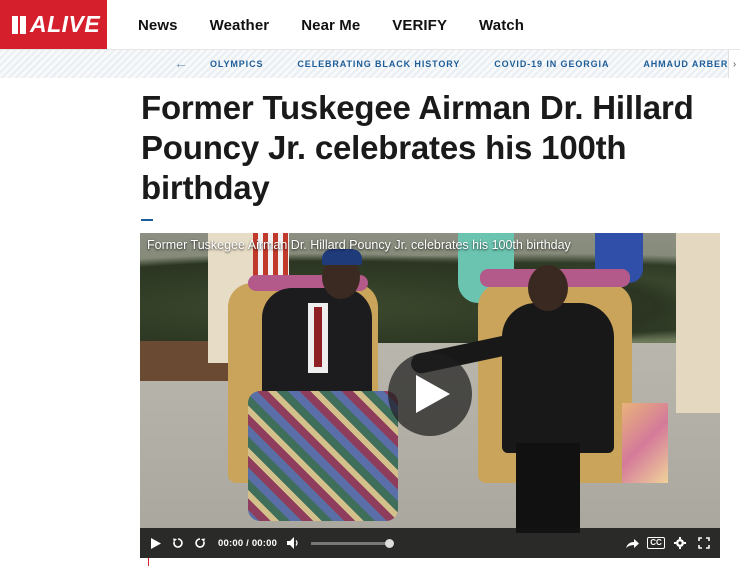  I want to click on main-nav: News Weather Near Me VERIFY Watch, so click(347, 25).